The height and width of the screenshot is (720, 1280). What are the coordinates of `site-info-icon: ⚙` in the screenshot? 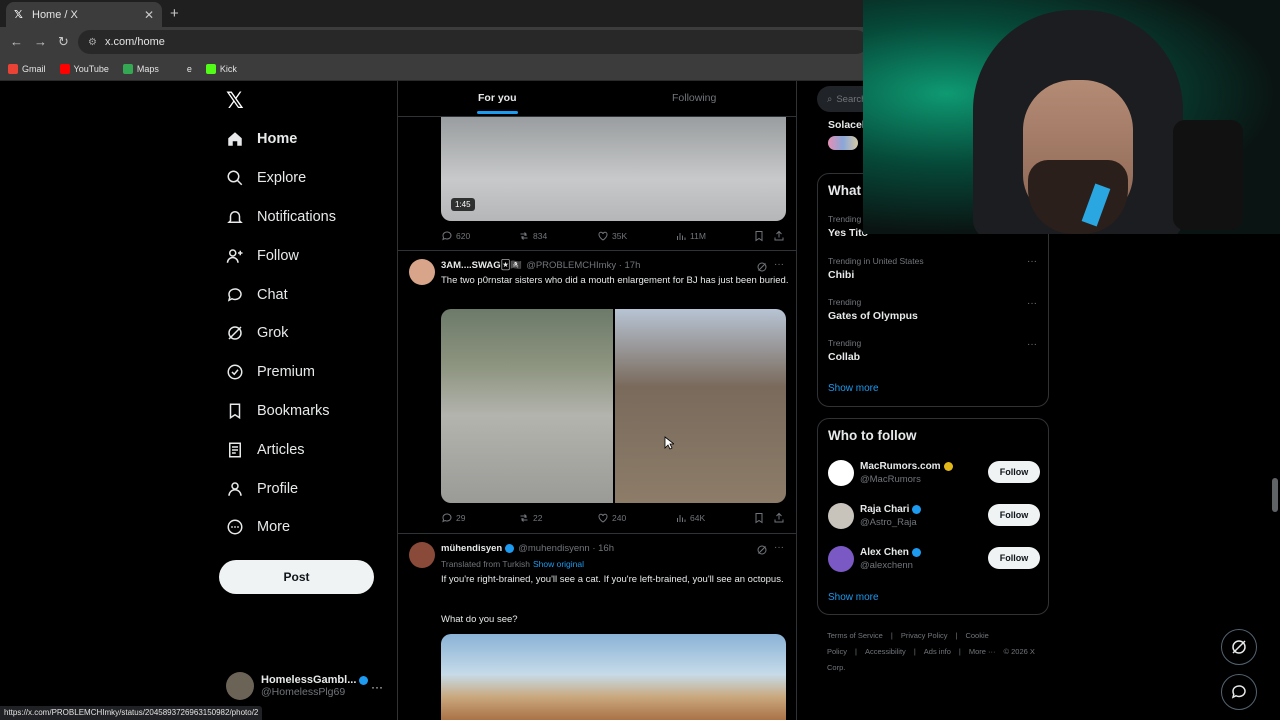 It's located at (92, 42).